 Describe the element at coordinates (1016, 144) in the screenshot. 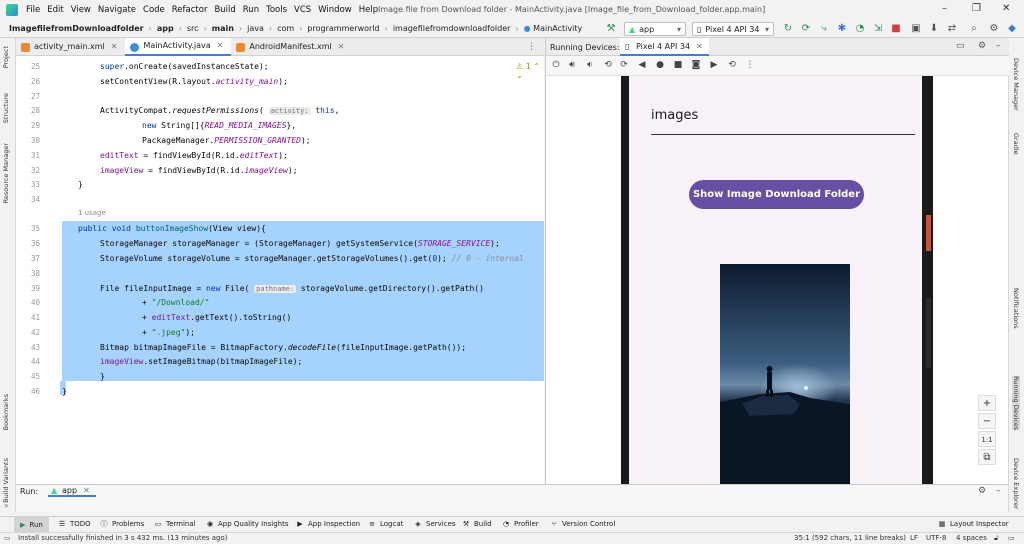

I see `gradle-tool-button: Gradle` at that location.